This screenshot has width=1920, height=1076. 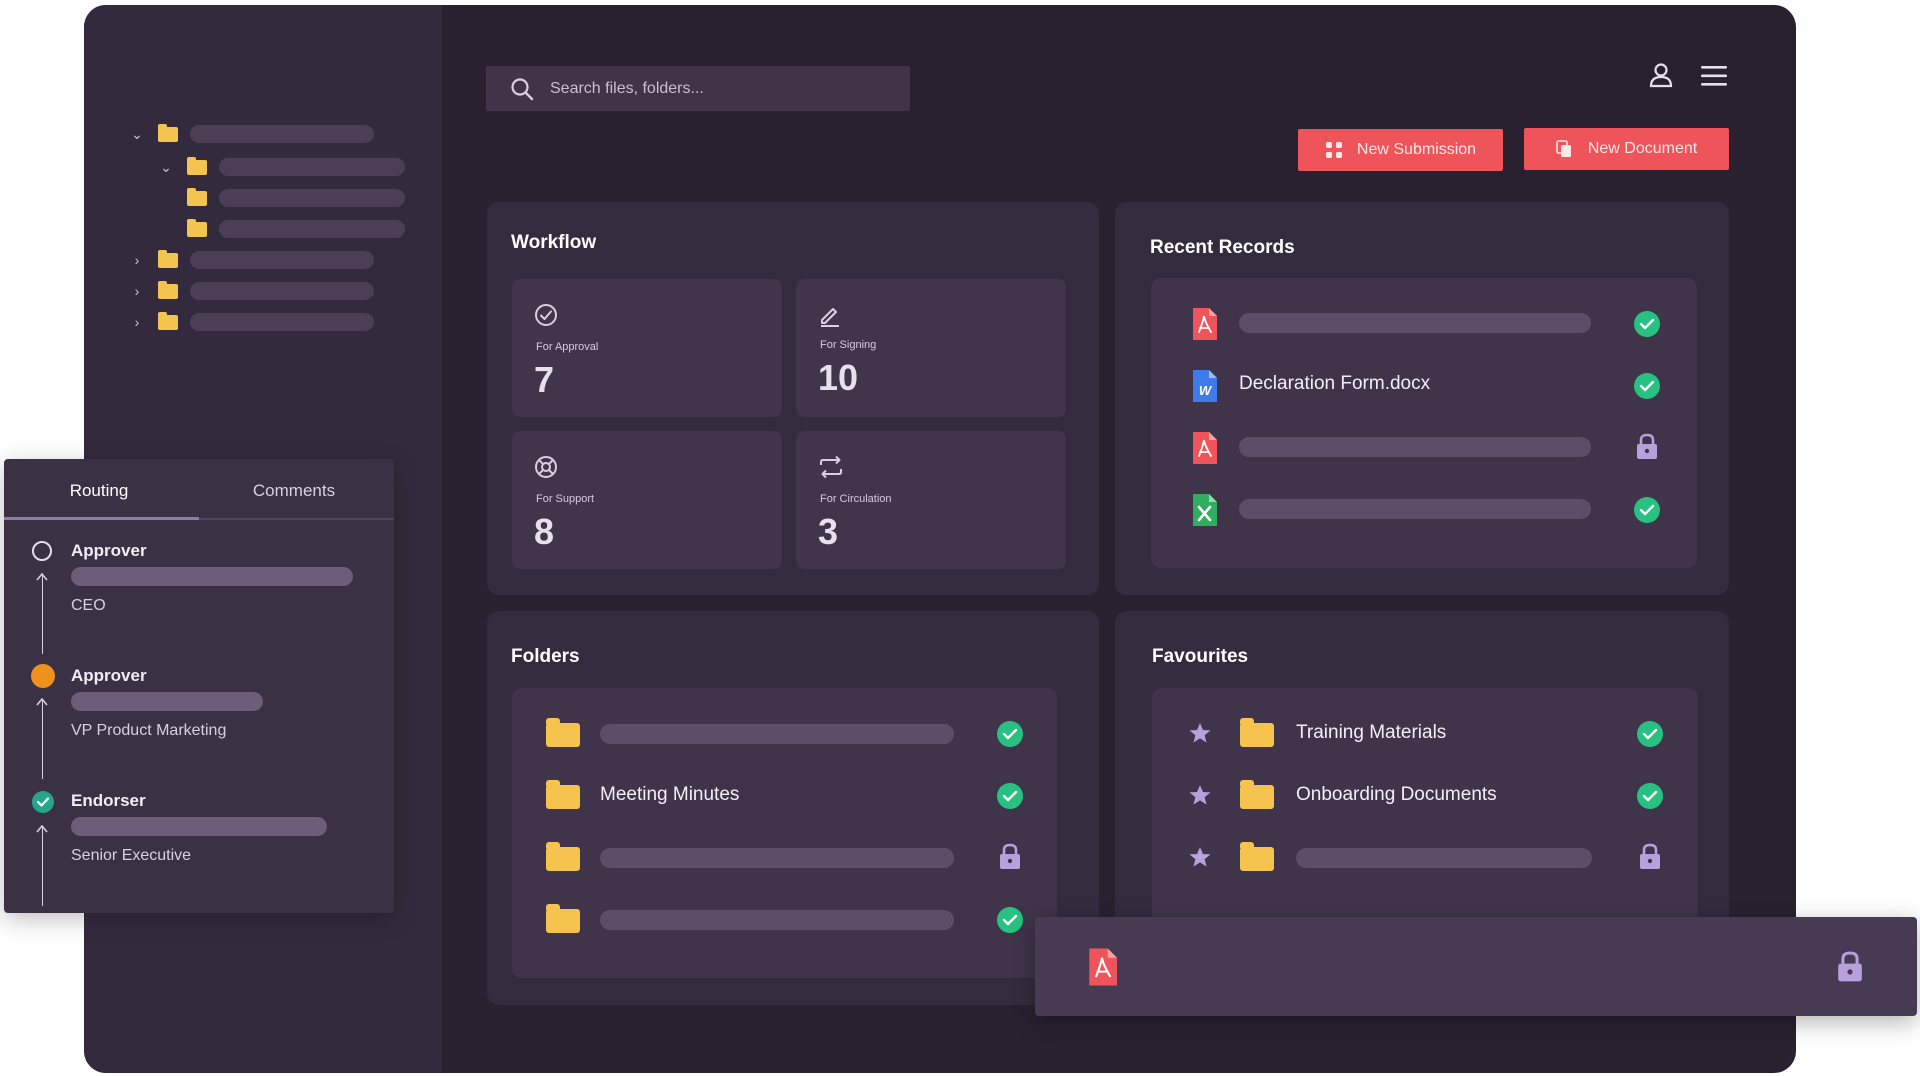 What do you see at coordinates (1714, 76) in the screenshot?
I see `menu-icon` at bounding box center [1714, 76].